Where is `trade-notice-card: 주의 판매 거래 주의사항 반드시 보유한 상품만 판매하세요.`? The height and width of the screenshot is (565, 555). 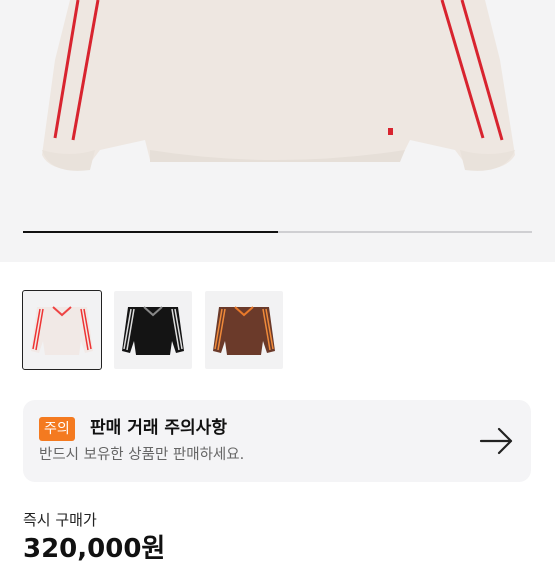 trade-notice-card: 주의 판매 거래 주의사항 반드시 보유한 상품만 판매하세요. is located at coordinates (277, 441).